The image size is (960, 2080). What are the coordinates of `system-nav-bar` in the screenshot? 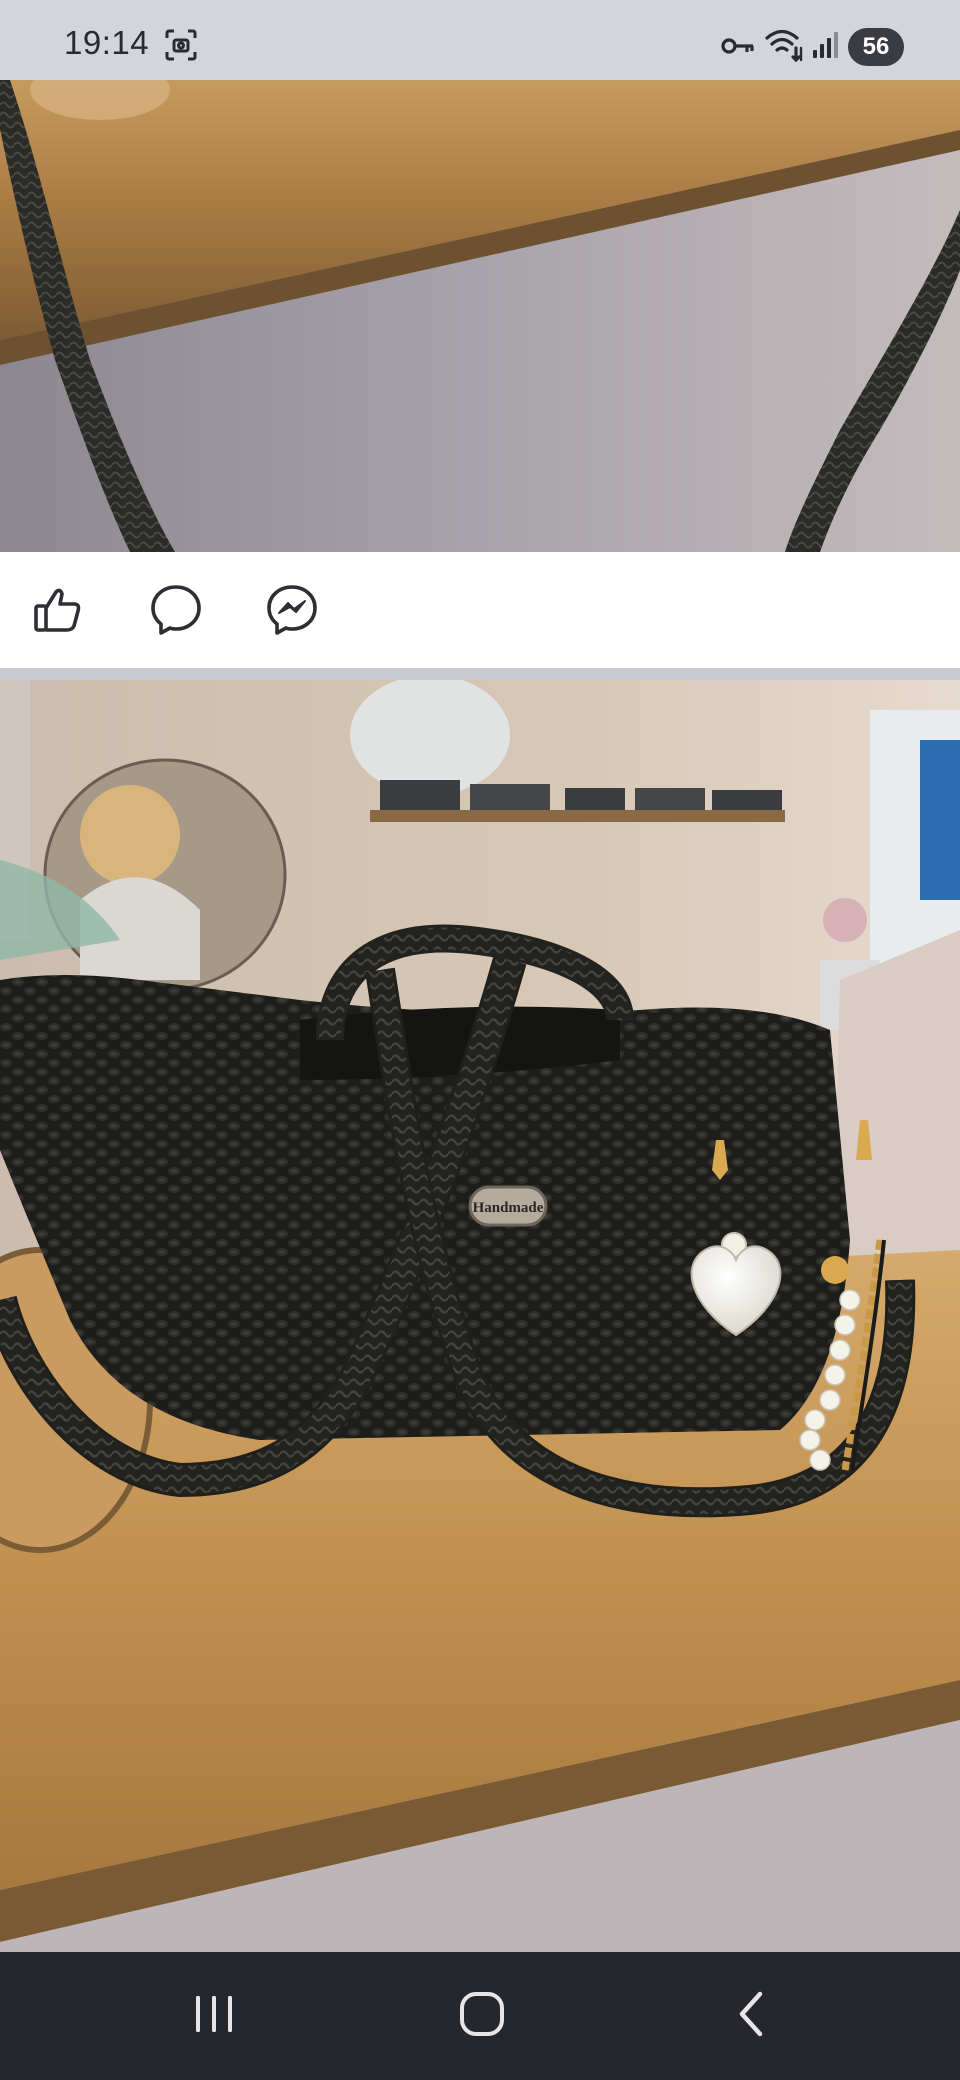 It's located at (480, 2016).